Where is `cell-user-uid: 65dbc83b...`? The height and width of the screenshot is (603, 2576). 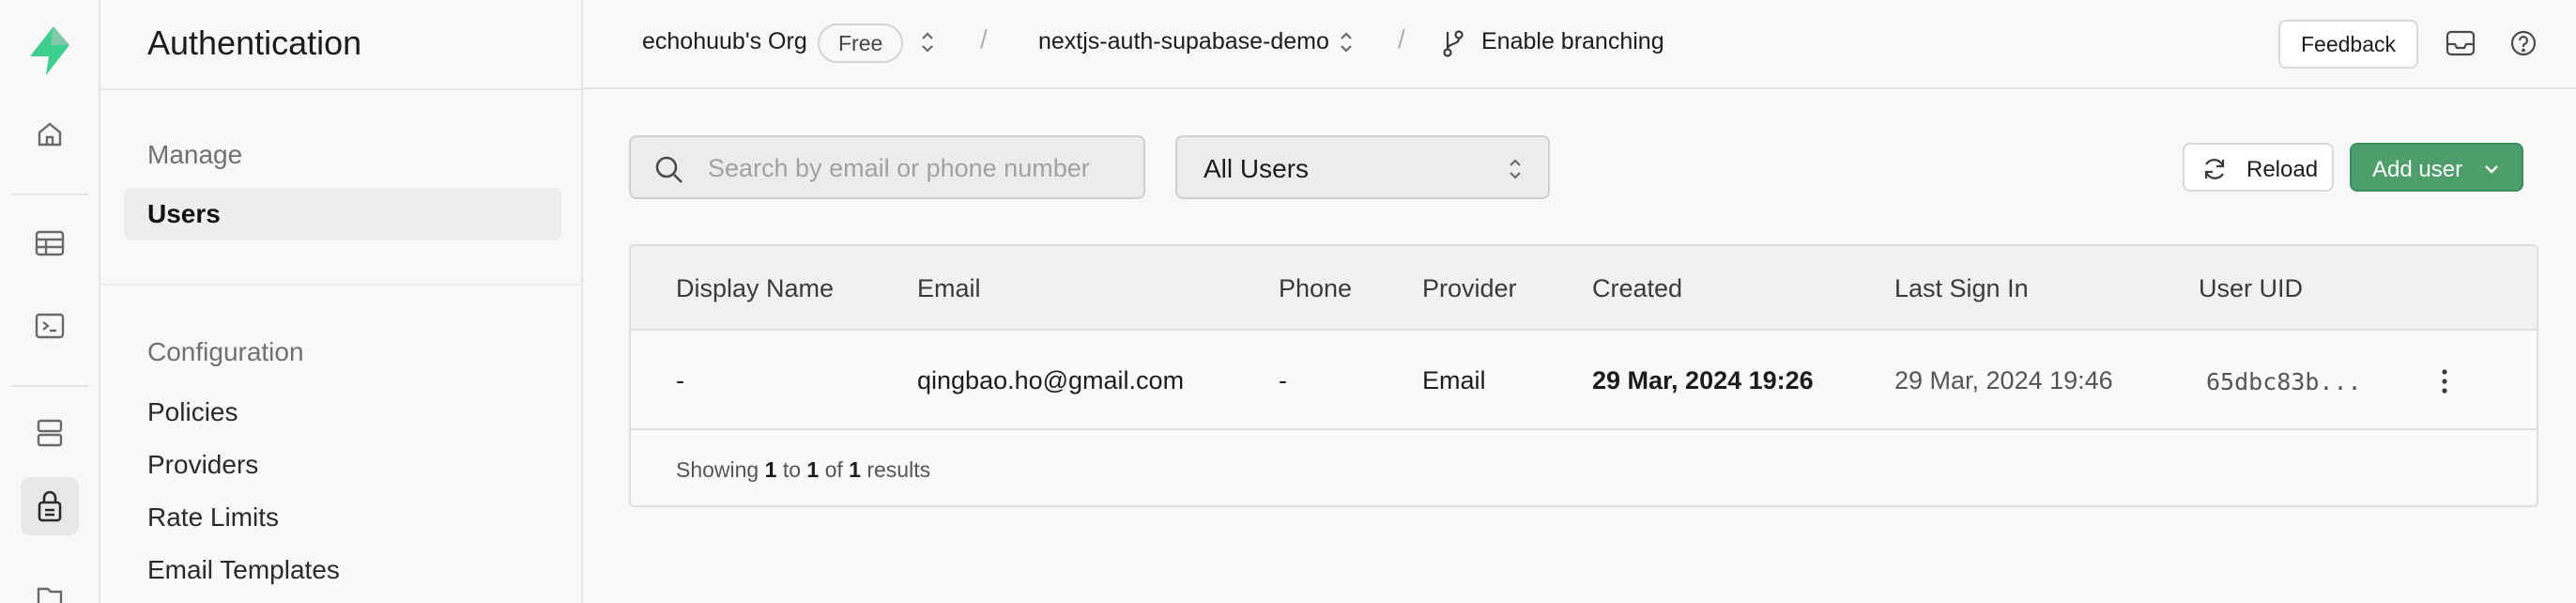
cell-user-uid: 65dbc83b... is located at coordinates (2284, 382).